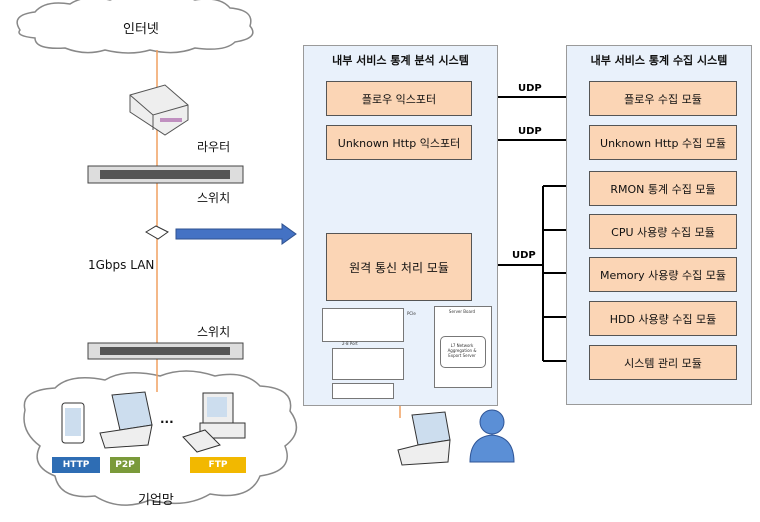 The width and height of the screenshot is (760, 522). What do you see at coordinates (236, 234) in the screenshot?
I see `blue-arrow` at bounding box center [236, 234].